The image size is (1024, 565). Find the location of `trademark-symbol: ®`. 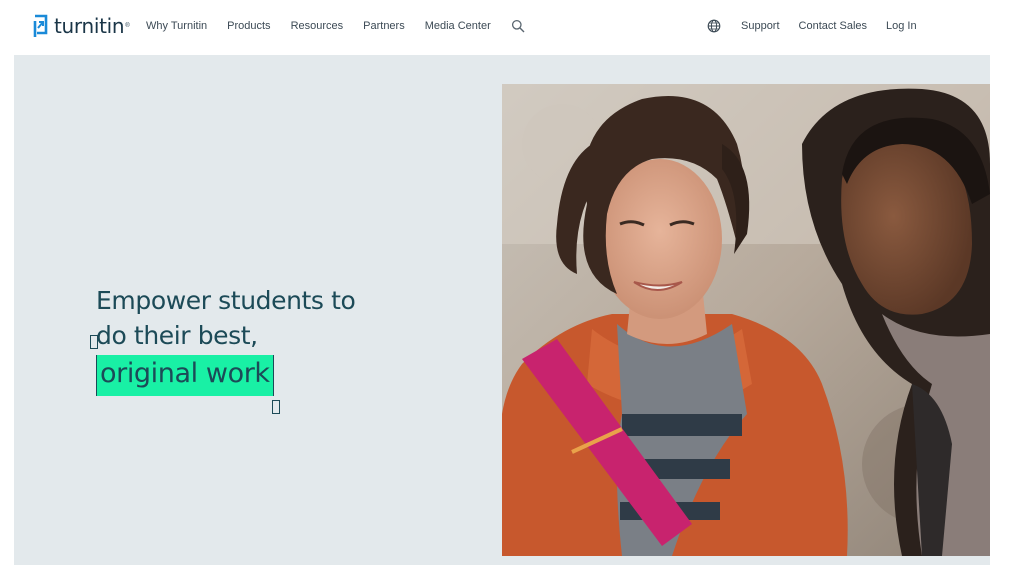

trademark-symbol: ® is located at coordinates (127, 26).